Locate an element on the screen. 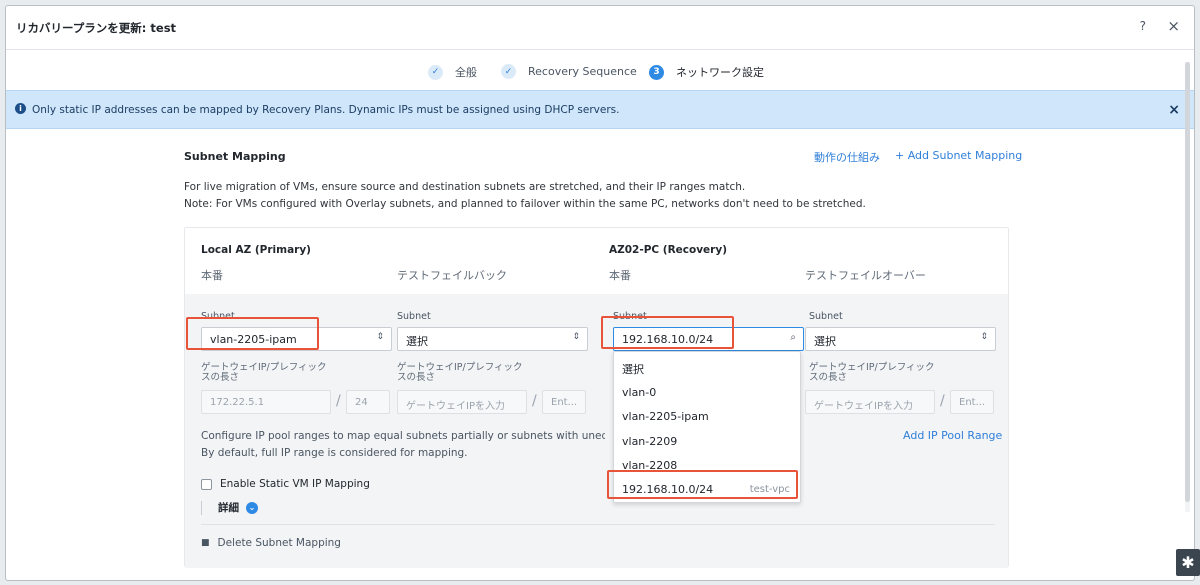 This screenshot has height=585, width=1200. delete-subnet-mapping-button: ■ Delete Subnet Mapping is located at coordinates (271, 543).